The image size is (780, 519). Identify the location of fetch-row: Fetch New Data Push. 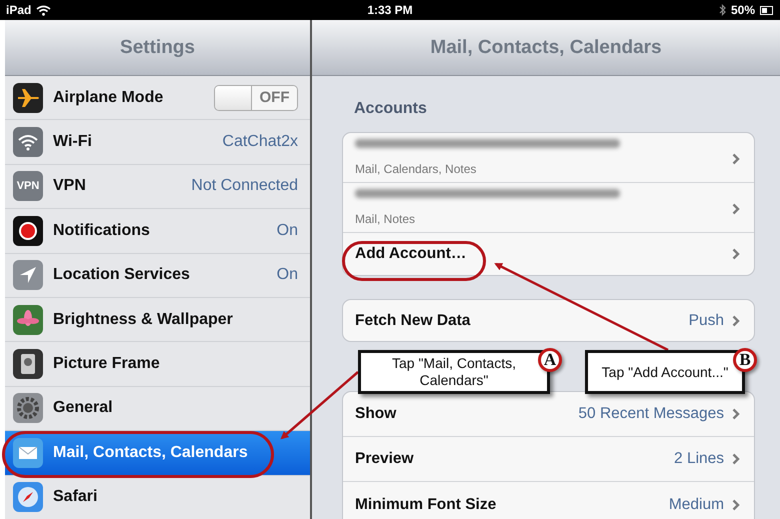
(548, 320).